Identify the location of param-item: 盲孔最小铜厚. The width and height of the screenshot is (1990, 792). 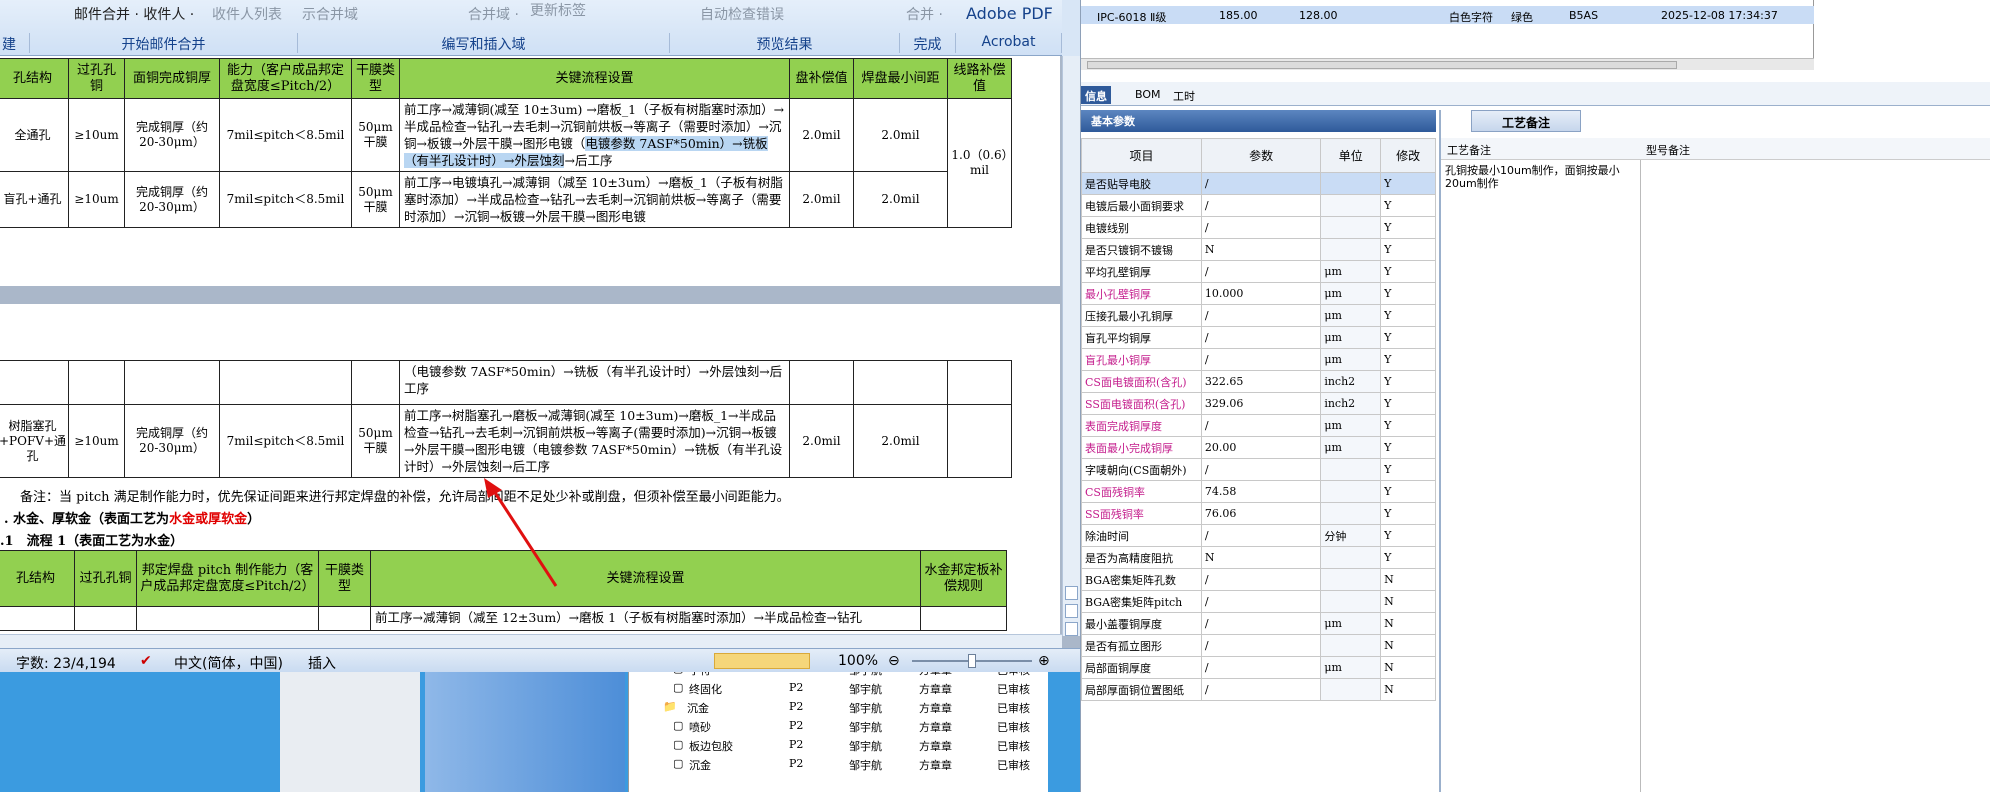
(1141, 359).